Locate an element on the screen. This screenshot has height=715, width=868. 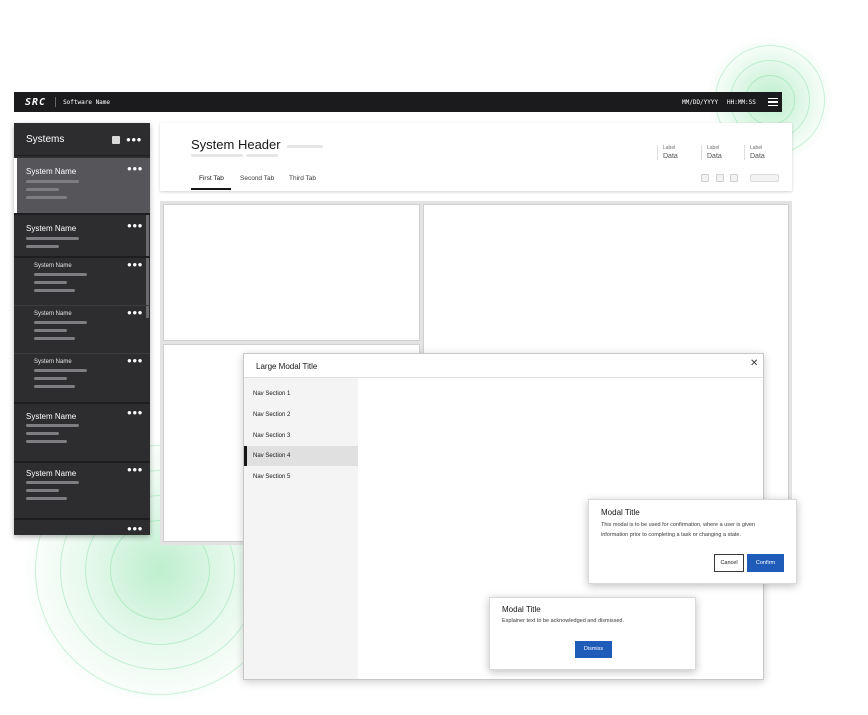
nav-section-3: Nav Section 3 is located at coordinates (301, 436).